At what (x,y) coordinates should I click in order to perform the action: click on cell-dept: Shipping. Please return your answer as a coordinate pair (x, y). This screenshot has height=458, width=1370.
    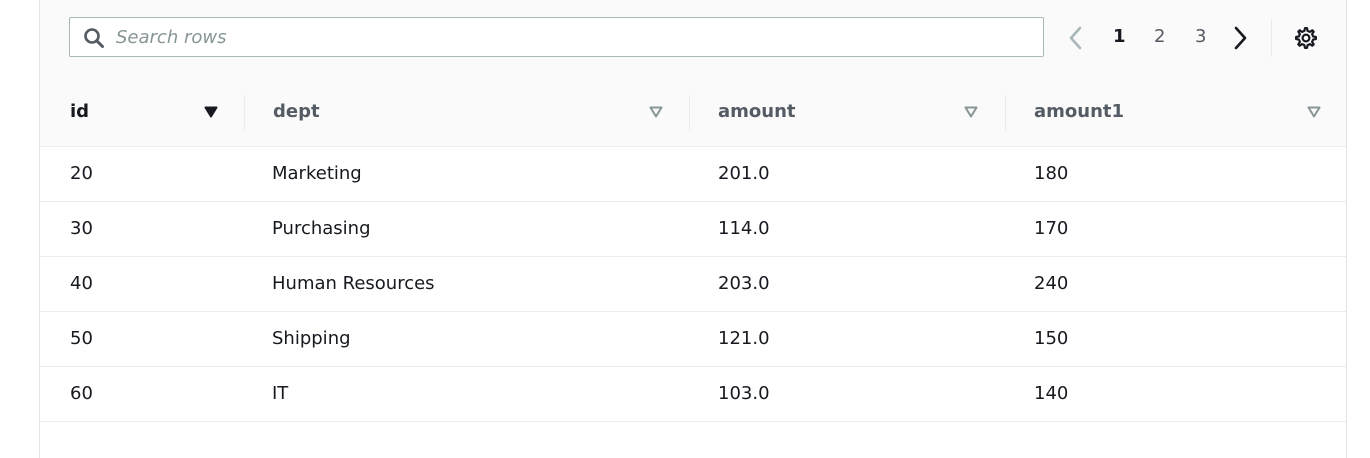
    Looking at the image, I should click on (311, 338).